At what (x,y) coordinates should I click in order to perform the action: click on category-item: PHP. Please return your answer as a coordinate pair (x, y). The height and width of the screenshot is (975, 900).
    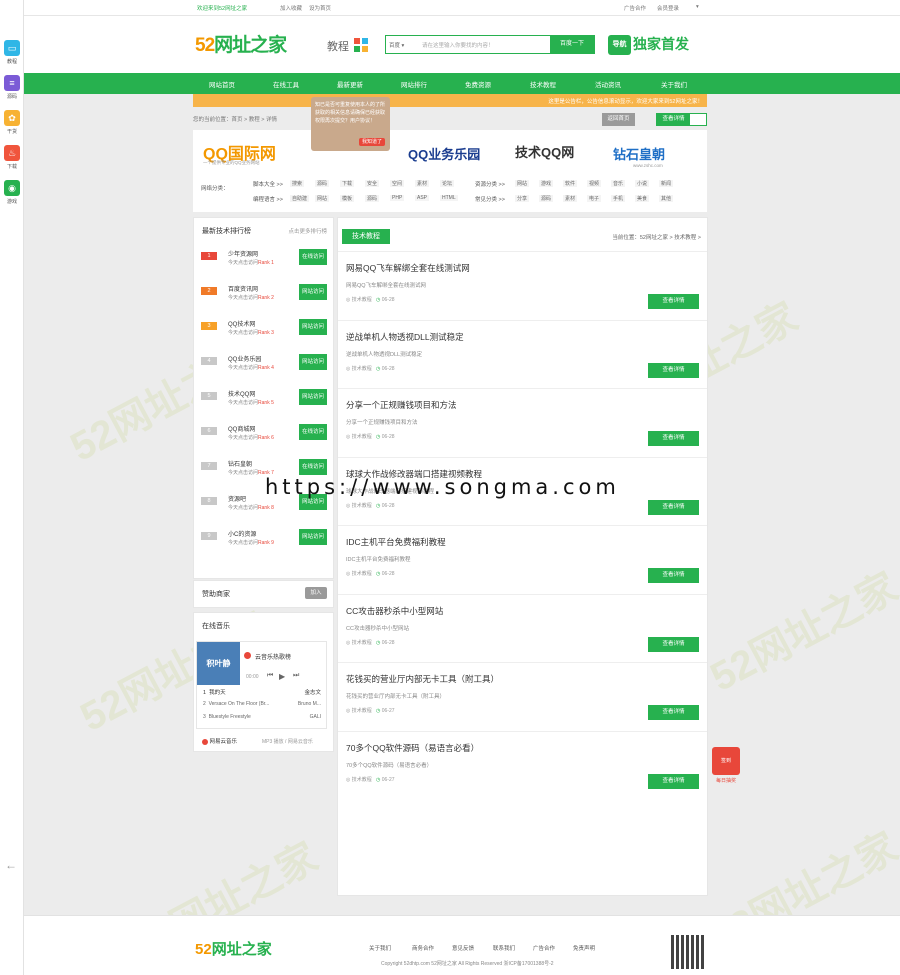
    Looking at the image, I should click on (397, 198).